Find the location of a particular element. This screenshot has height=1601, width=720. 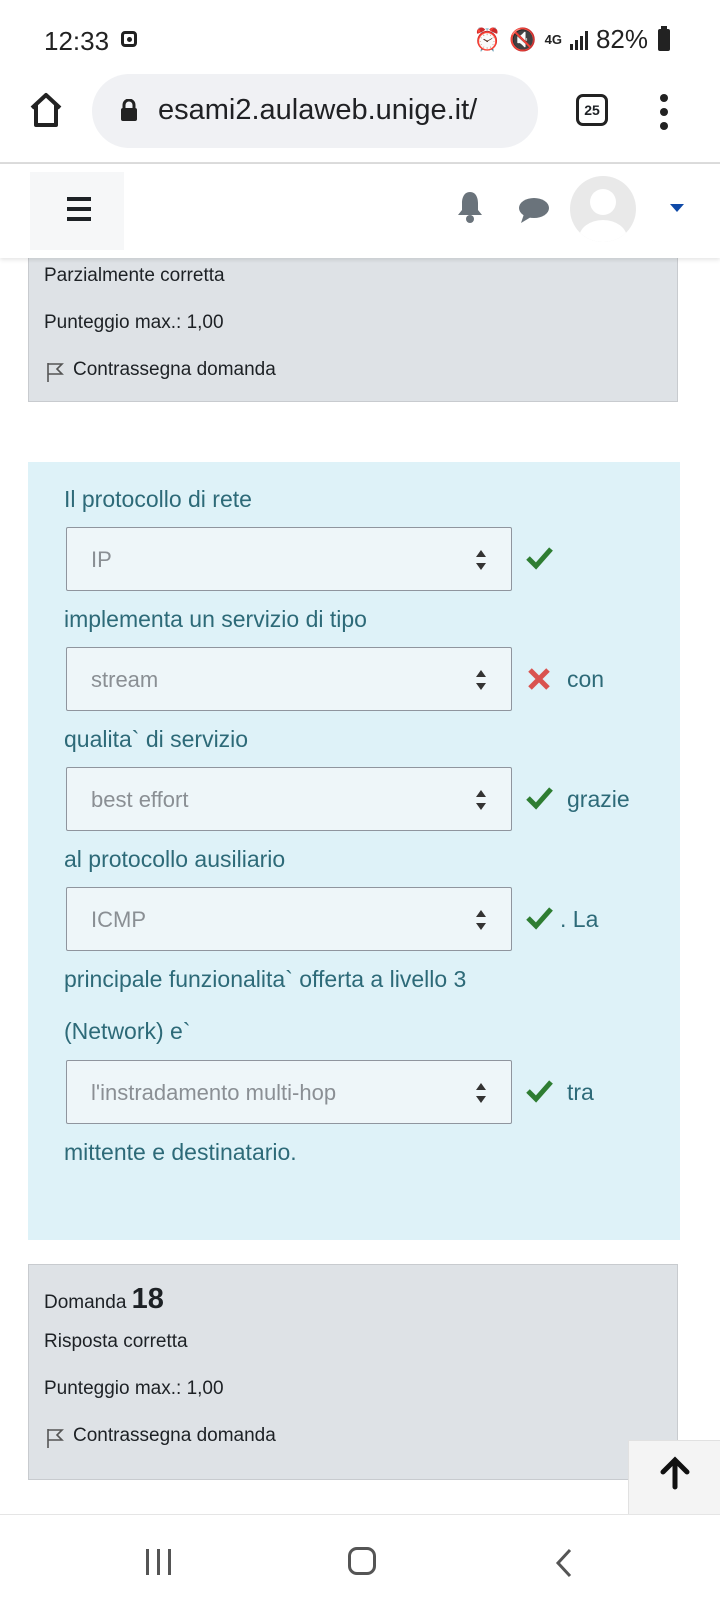

back-icon is located at coordinates (564, 1563).